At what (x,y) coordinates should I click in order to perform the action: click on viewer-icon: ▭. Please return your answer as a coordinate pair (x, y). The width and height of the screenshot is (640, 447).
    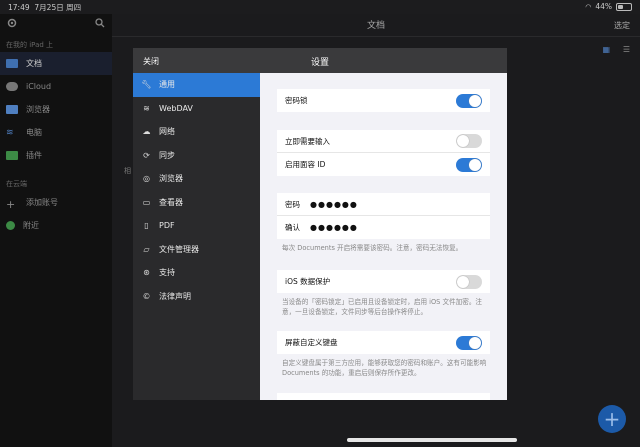
    Looking at the image, I should click on (146, 202).